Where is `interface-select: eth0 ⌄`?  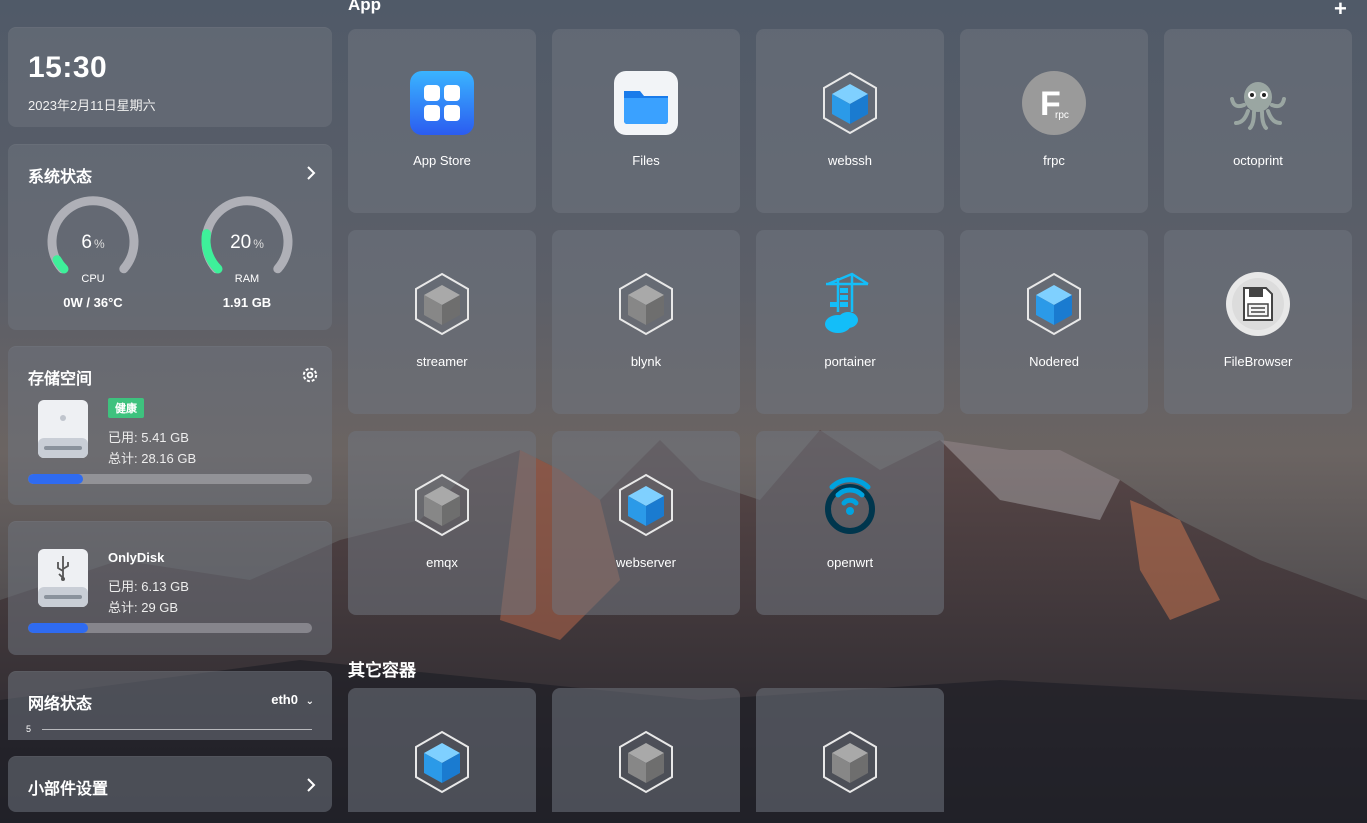
interface-select: eth0 ⌄ is located at coordinates (292, 699).